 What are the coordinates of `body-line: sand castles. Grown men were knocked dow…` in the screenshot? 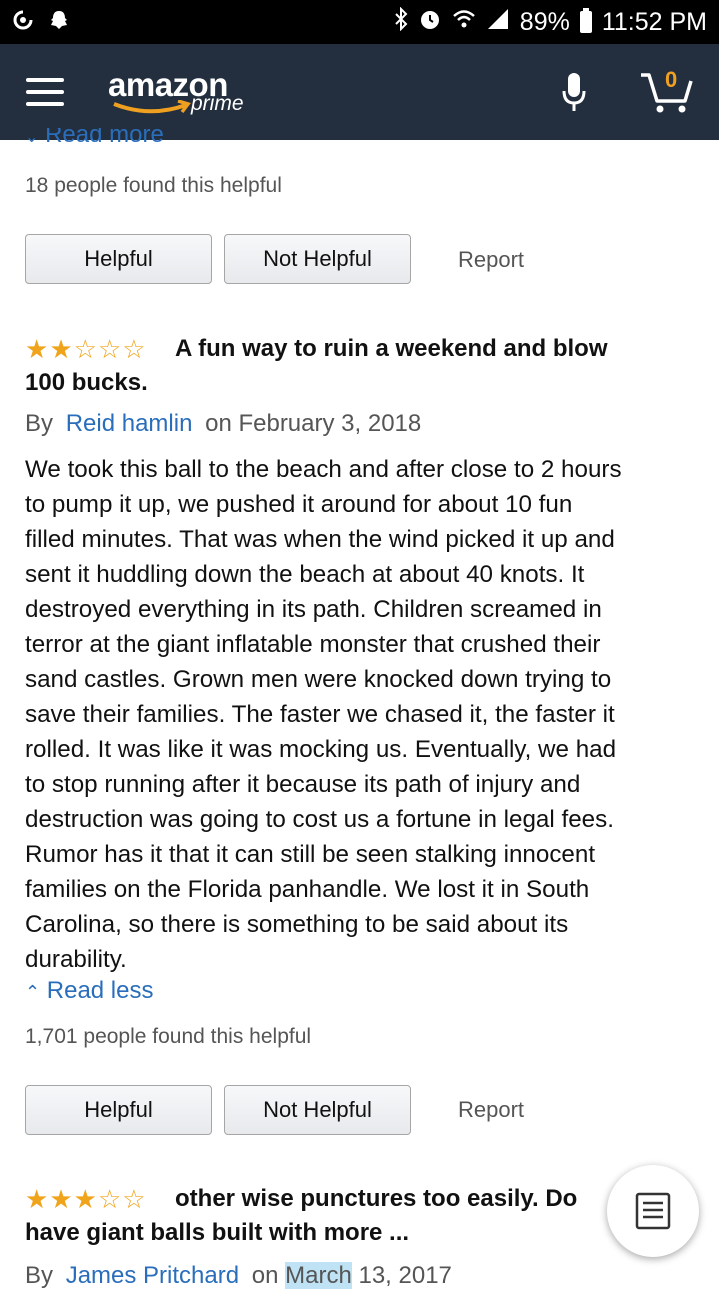 It's located at (318, 679).